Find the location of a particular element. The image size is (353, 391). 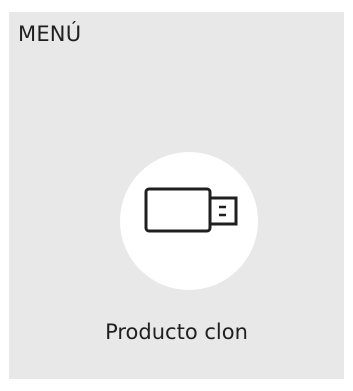

usb-drive-icon is located at coordinates (191, 210).